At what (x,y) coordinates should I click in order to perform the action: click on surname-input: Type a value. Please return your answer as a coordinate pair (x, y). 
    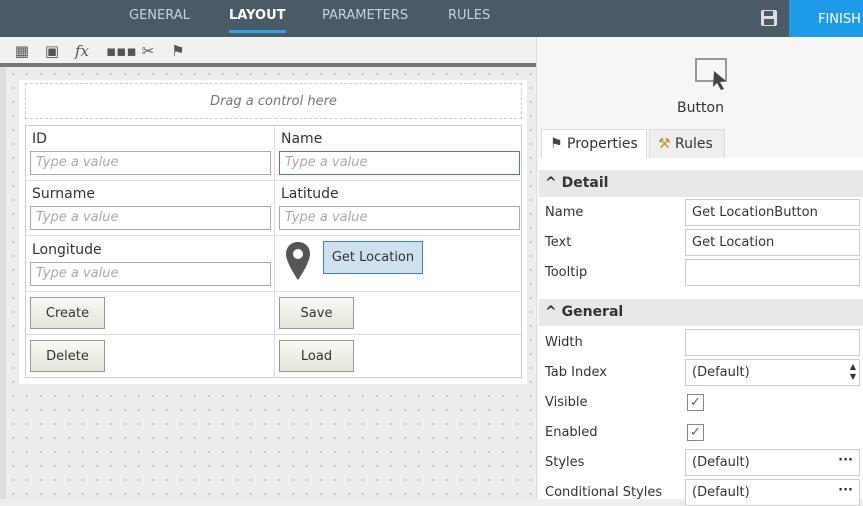
    Looking at the image, I should click on (150, 218).